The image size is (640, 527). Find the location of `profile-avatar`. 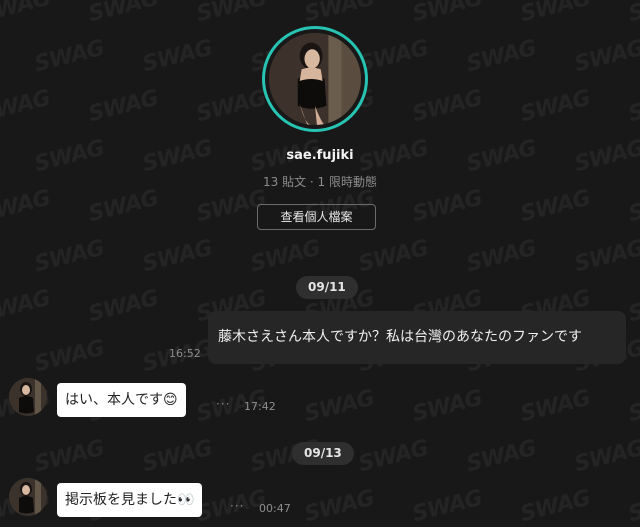

profile-avatar is located at coordinates (315, 79).